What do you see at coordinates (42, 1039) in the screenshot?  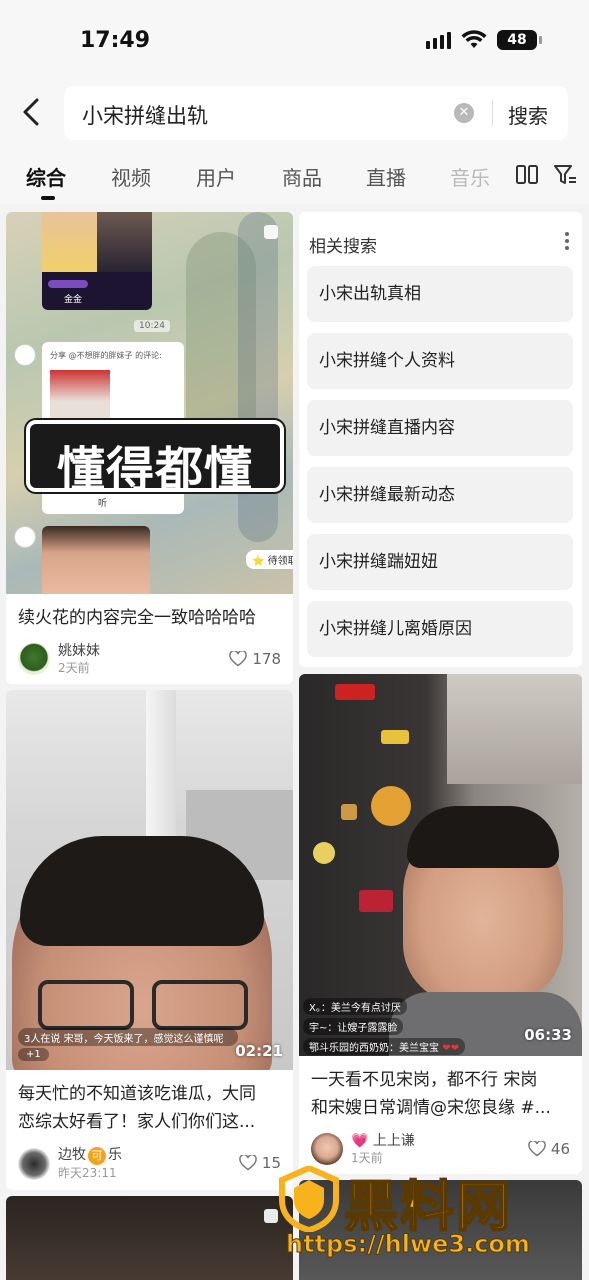 I see `comment-meta: 3人在说` at bounding box center [42, 1039].